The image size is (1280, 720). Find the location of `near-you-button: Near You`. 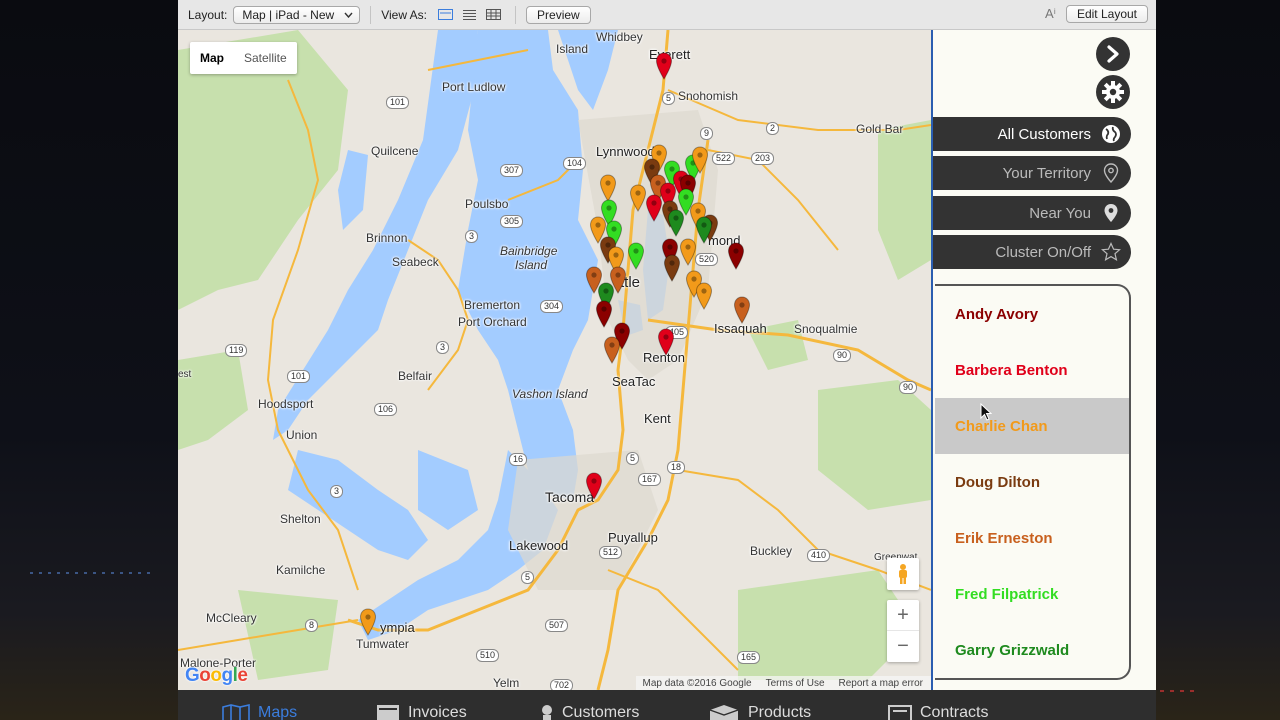

near-you-button: Near You is located at coordinates (1032, 213).